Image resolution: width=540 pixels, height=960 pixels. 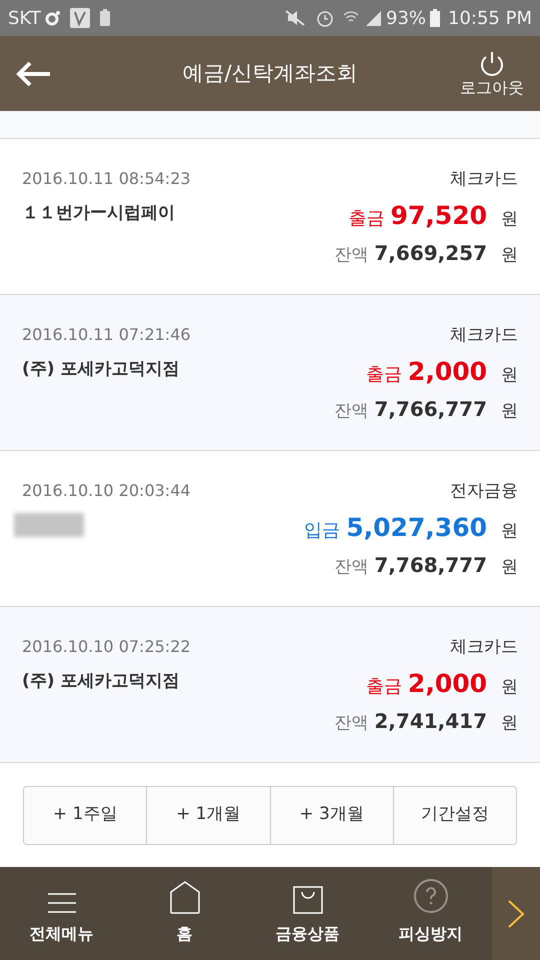 What do you see at coordinates (430, 721) in the screenshot?
I see `balance-amount: 2,741,417` at bounding box center [430, 721].